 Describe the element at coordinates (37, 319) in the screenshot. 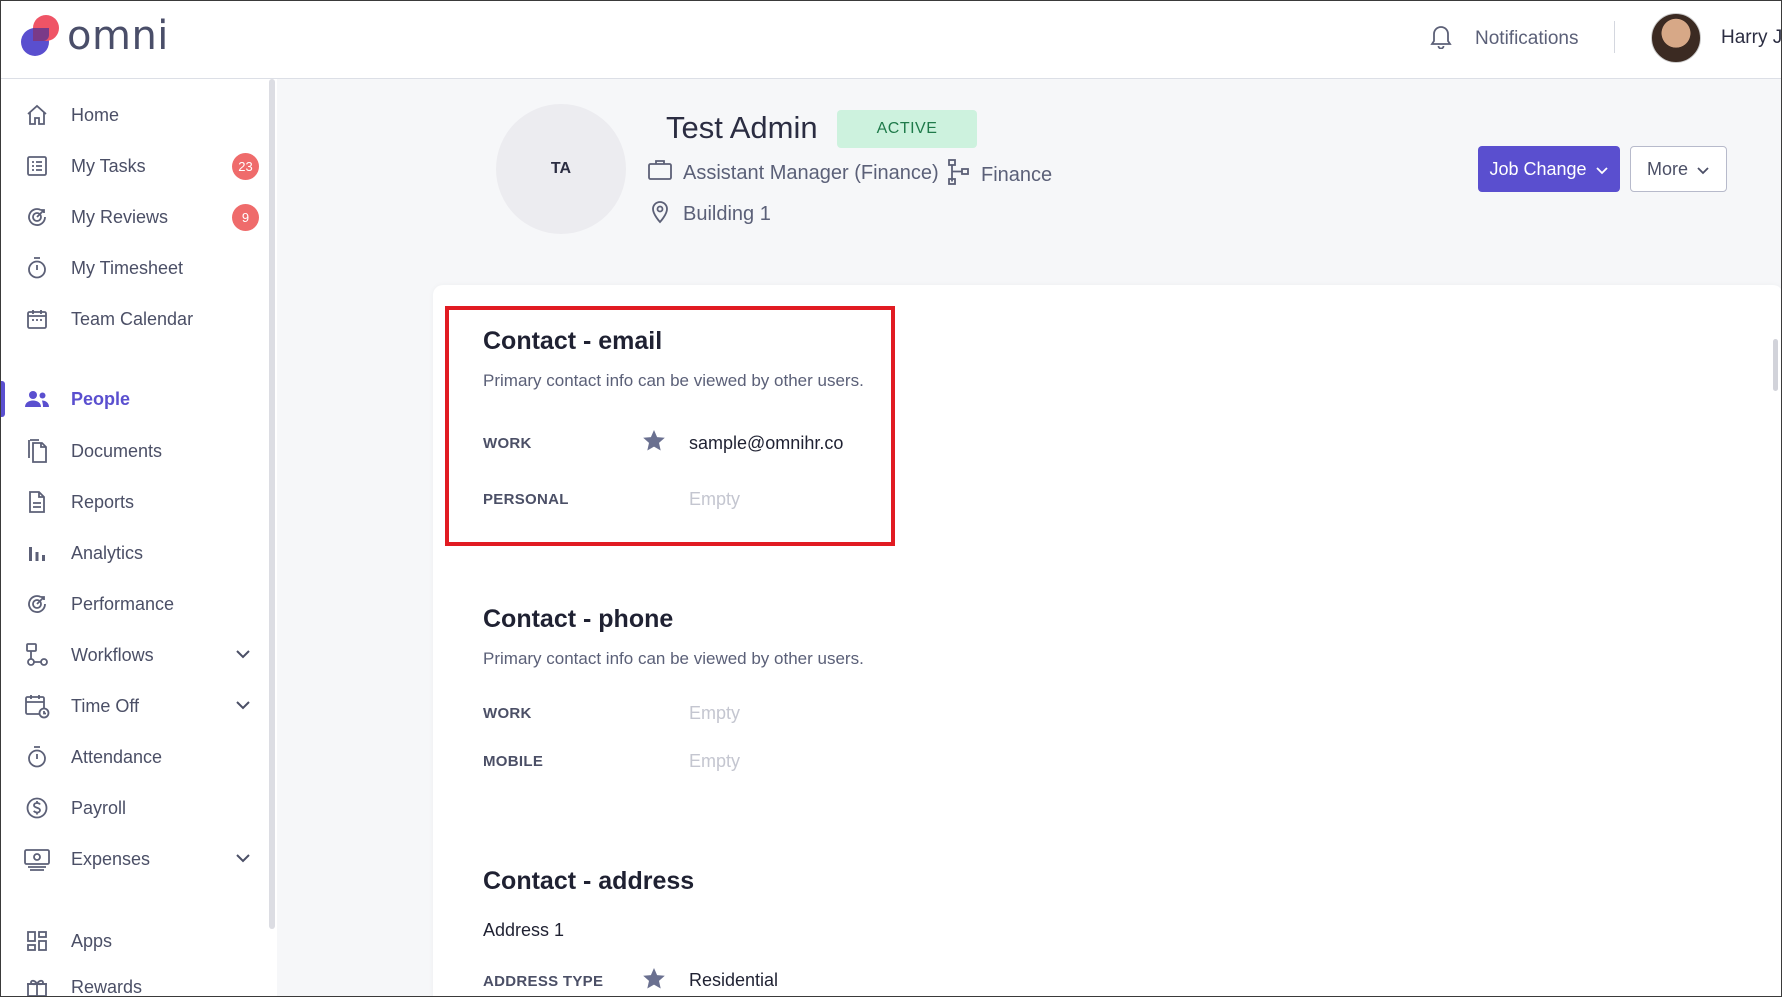

I see `calendar-icon` at that location.